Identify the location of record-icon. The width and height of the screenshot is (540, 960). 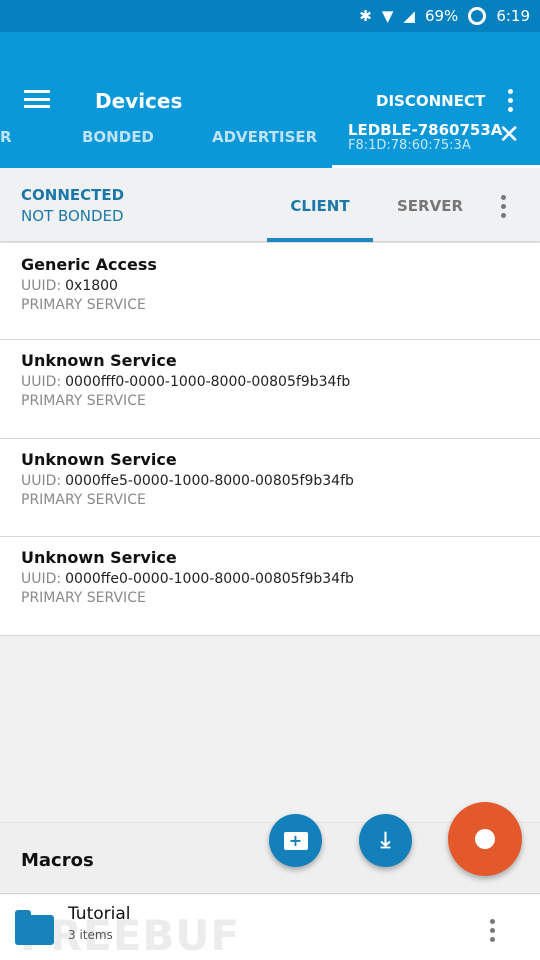
(485, 839).